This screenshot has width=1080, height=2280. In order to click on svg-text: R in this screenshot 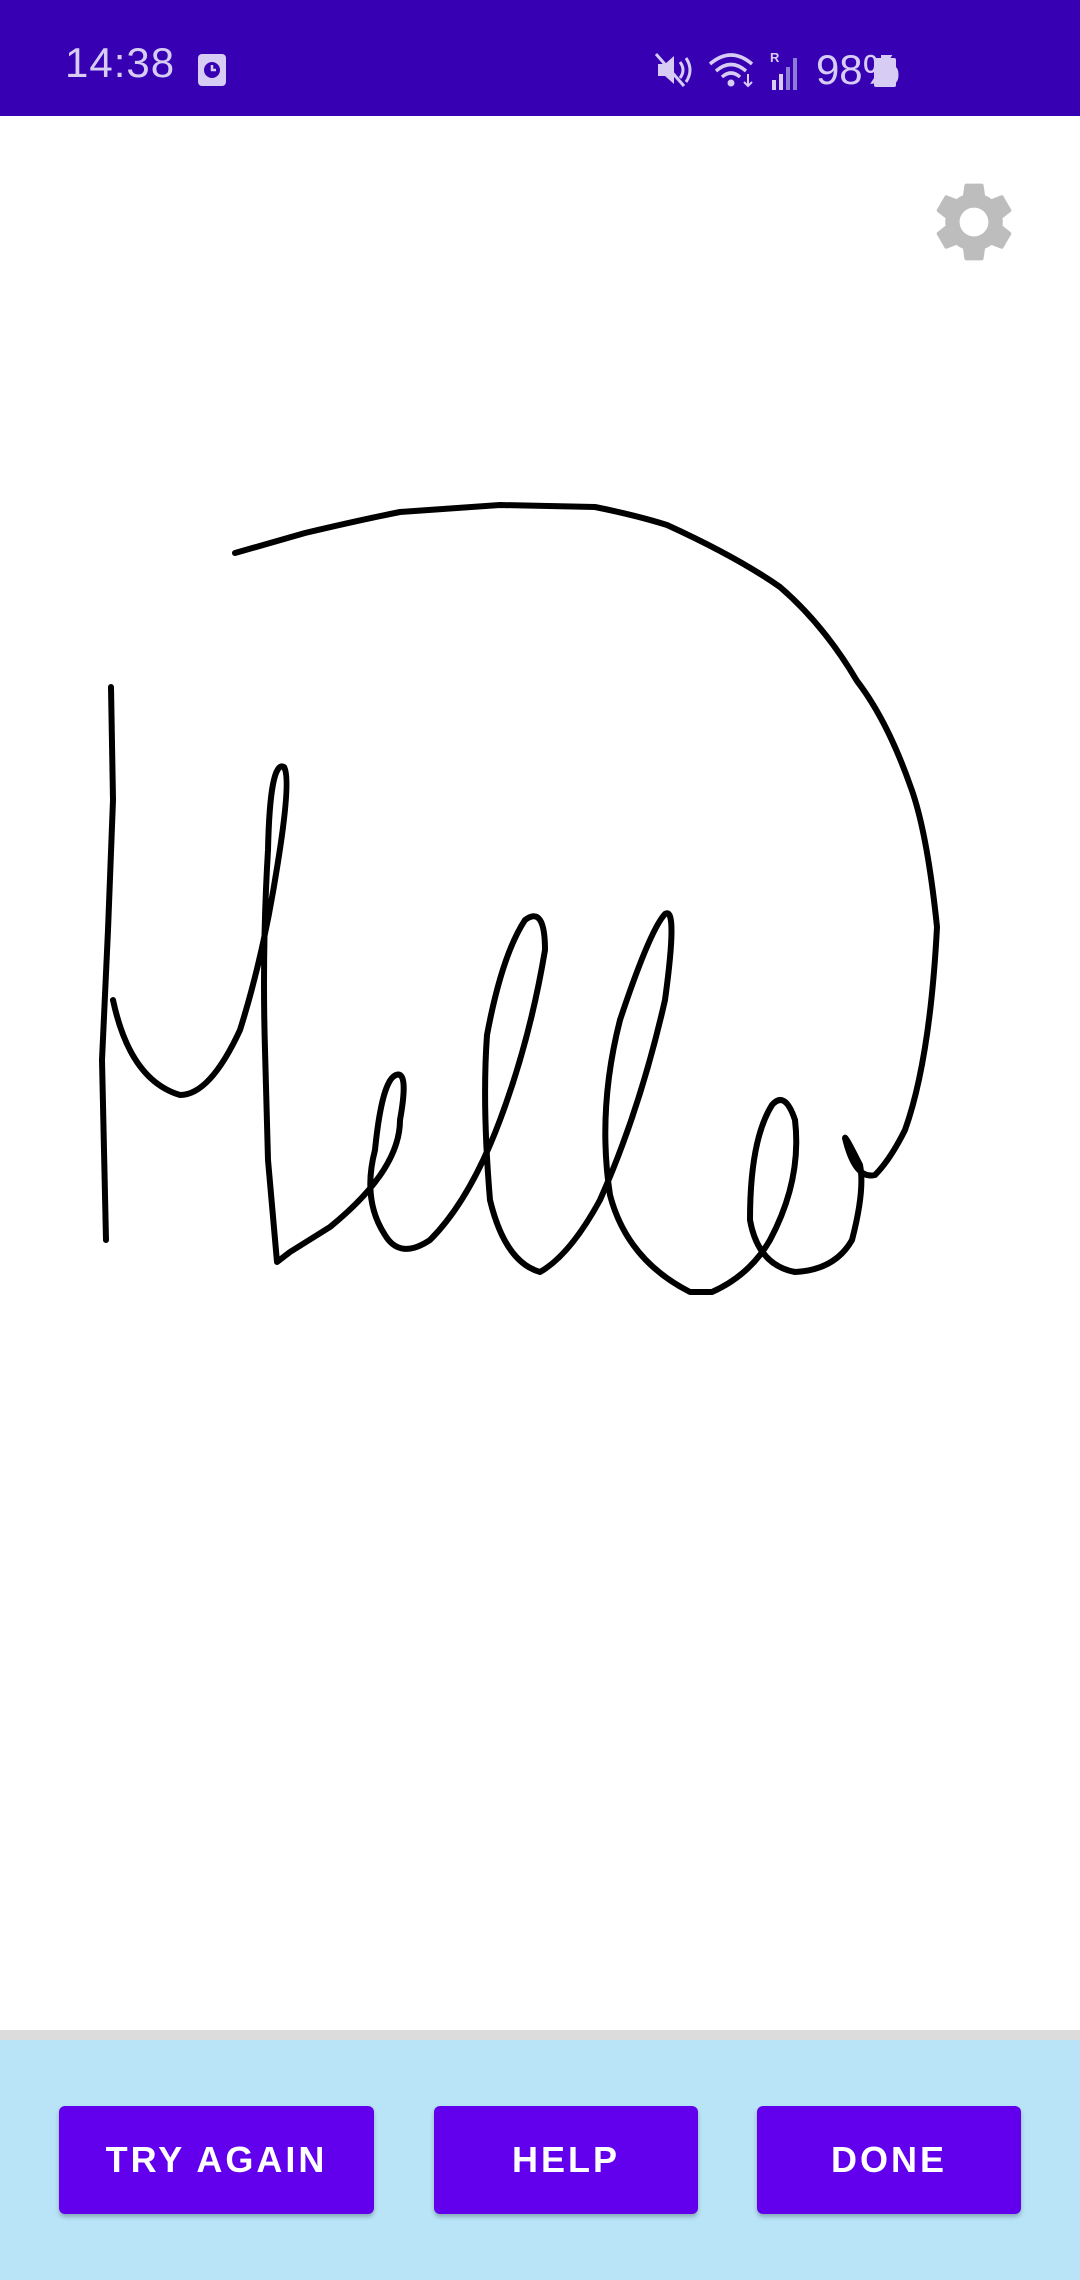, I will do `click(775, 57)`.